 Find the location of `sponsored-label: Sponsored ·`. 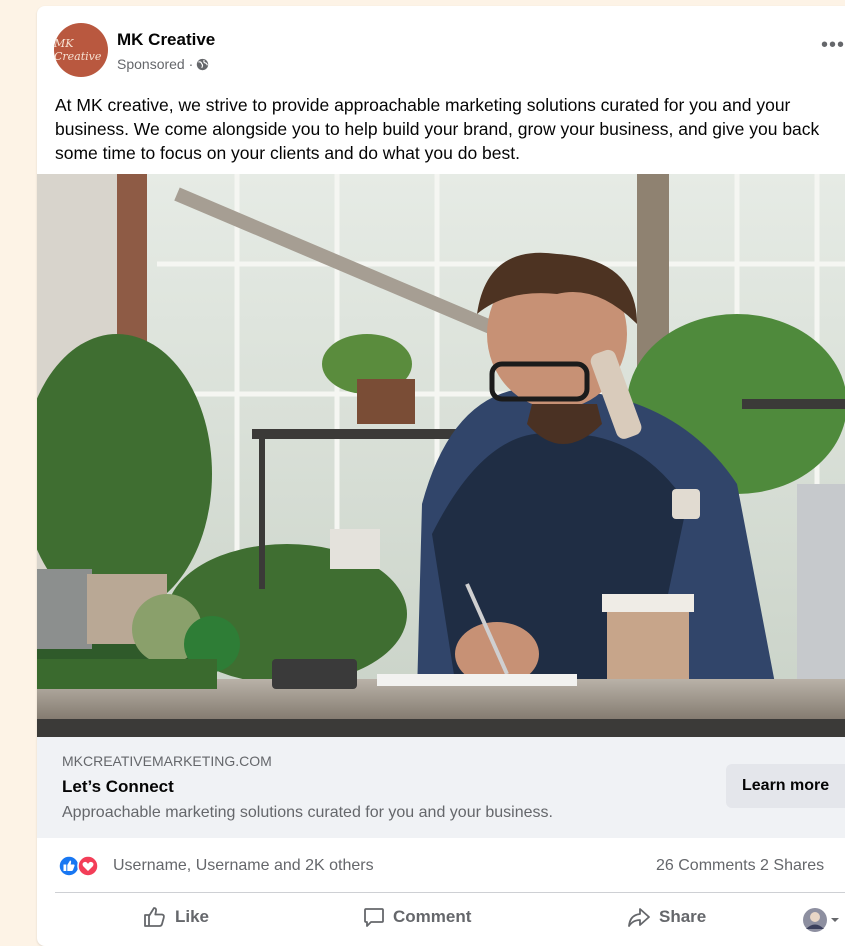

sponsored-label: Sponsored · is located at coordinates (163, 64).